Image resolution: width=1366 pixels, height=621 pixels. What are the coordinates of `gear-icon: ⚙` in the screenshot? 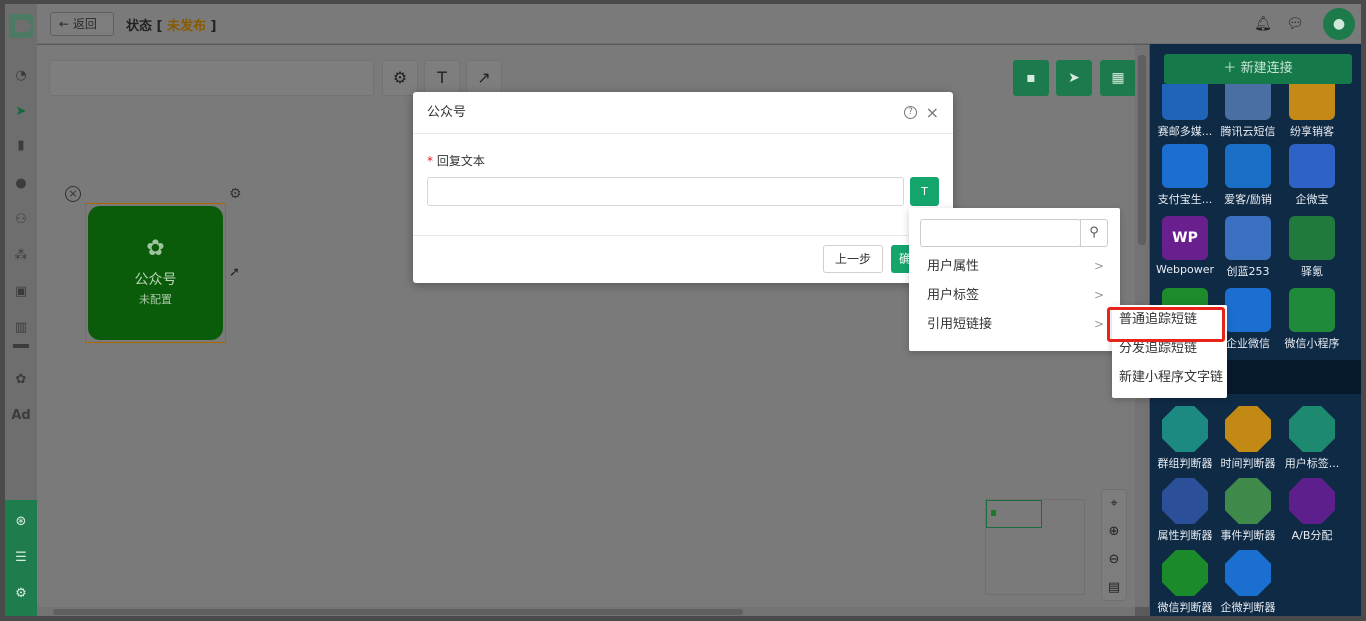 It's located at (235, 194).